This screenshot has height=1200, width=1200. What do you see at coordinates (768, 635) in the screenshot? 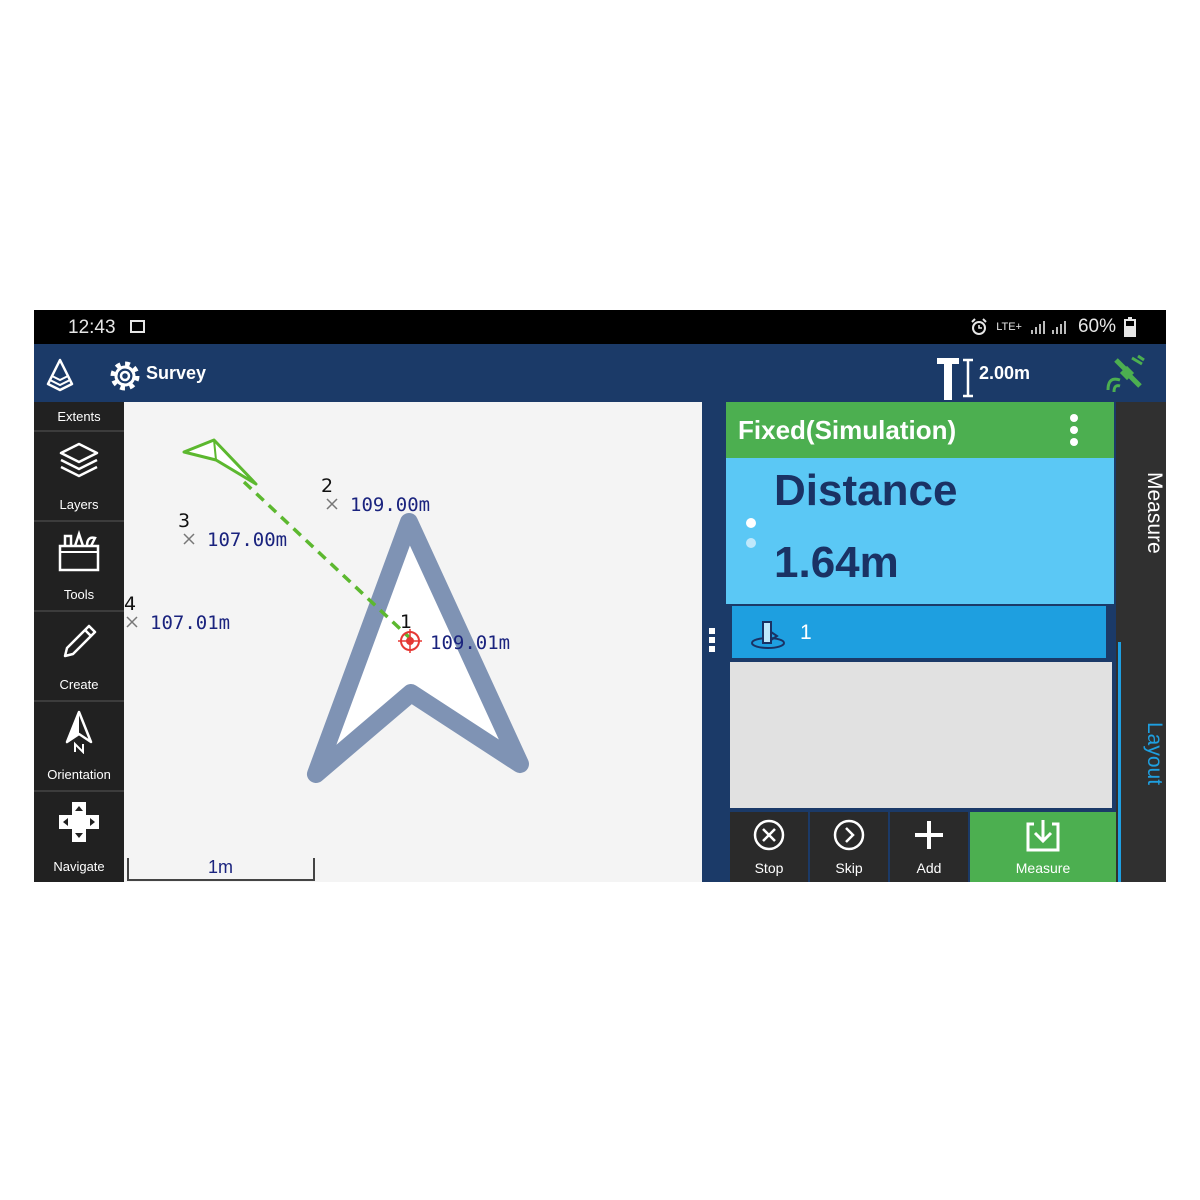
I see `stakeout-point-icon` at bounding box center [768, 635].